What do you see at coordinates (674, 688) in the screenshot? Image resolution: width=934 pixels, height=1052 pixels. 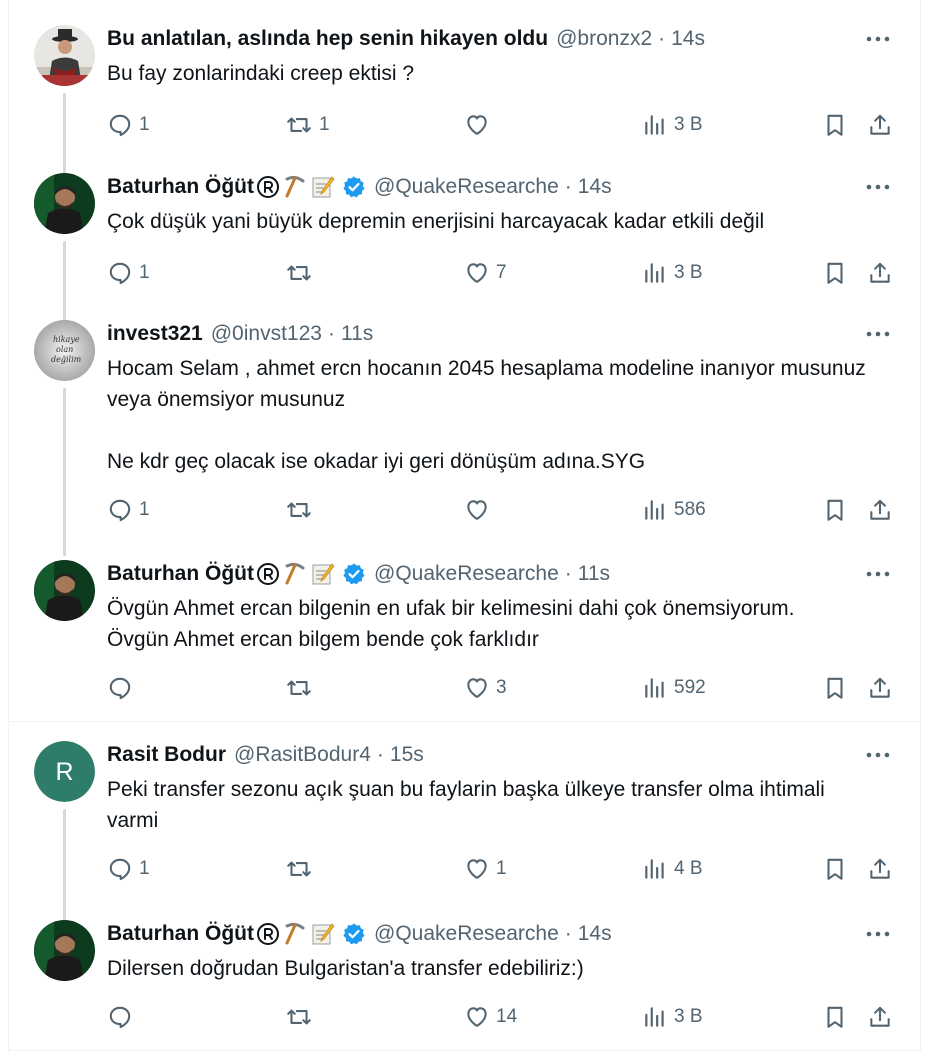 I see `views-button: 592` at bounding box center [674, 688].